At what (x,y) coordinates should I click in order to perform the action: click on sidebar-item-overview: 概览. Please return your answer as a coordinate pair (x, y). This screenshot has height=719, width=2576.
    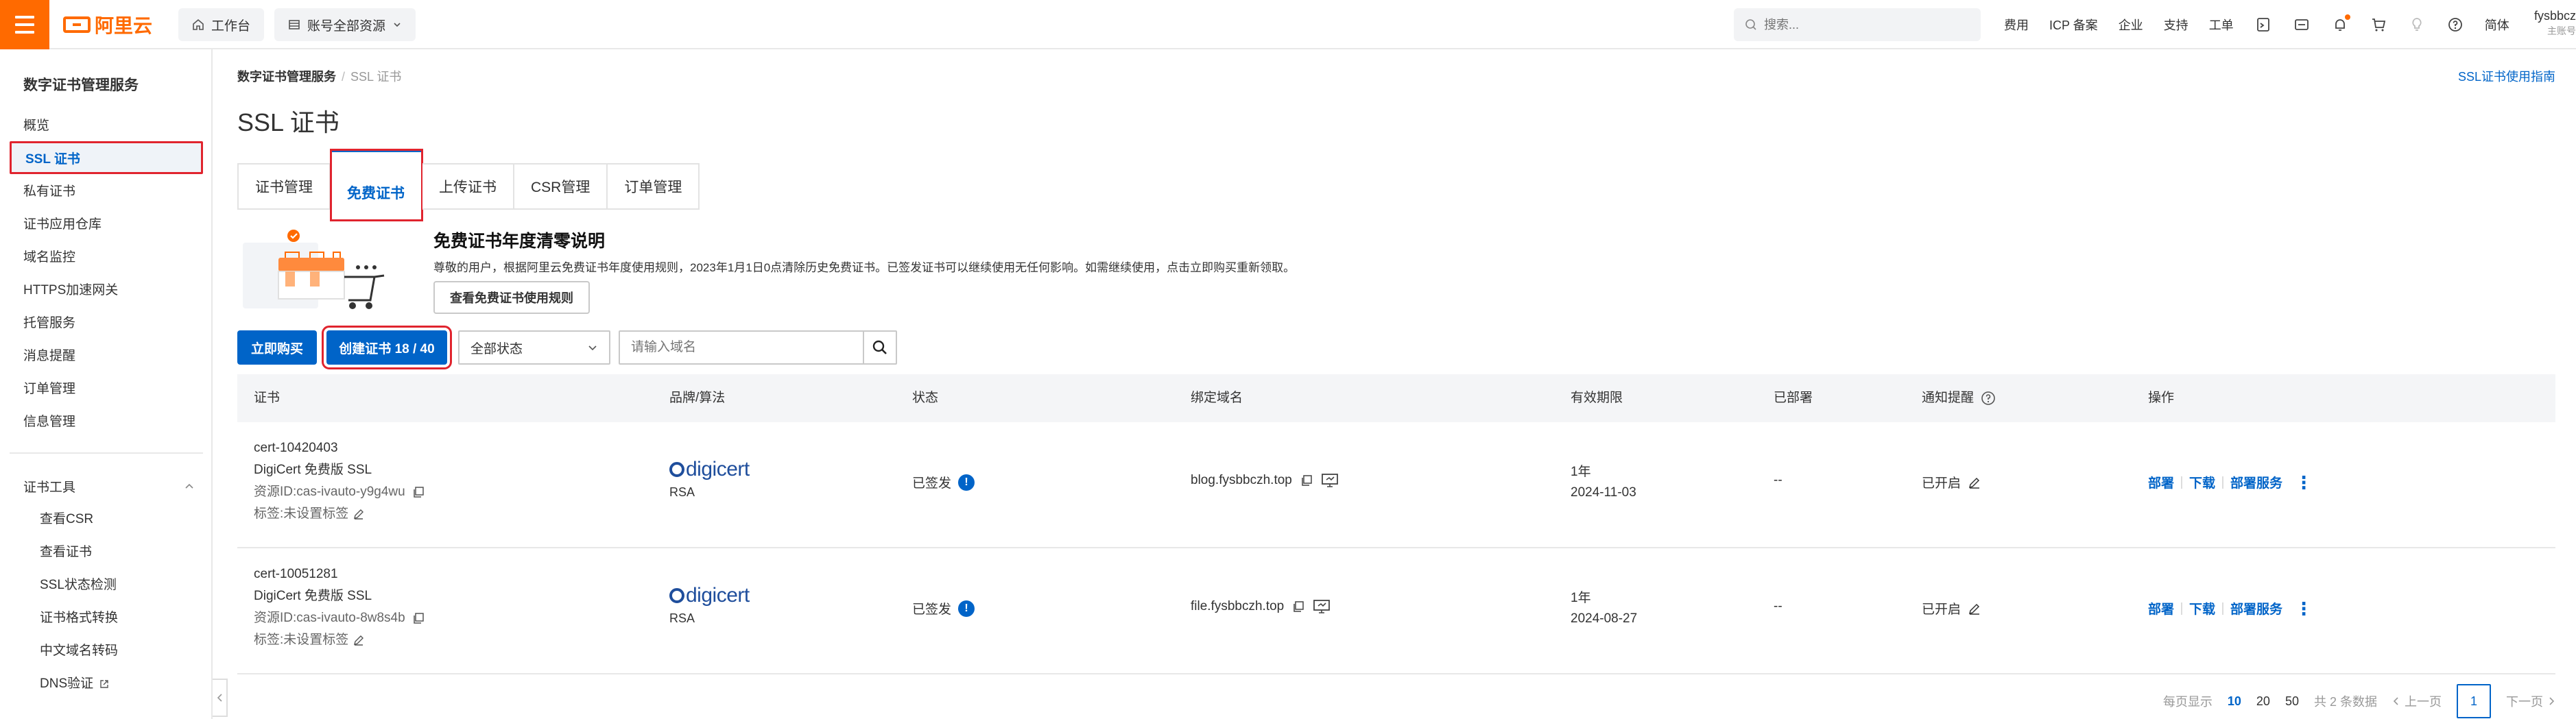
    Looking at the image, I should click on (36, 126).